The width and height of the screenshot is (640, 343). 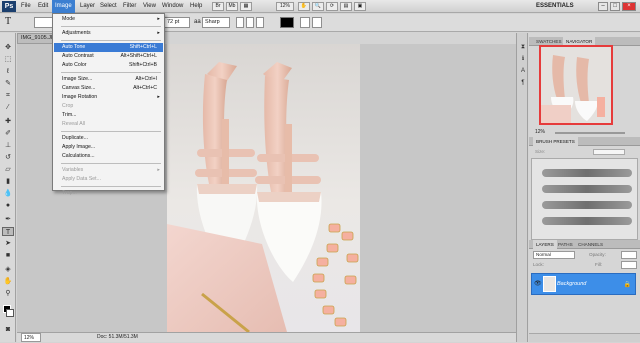 I want to click on status-zoom-field: 12%, so click(x=31, y=337).